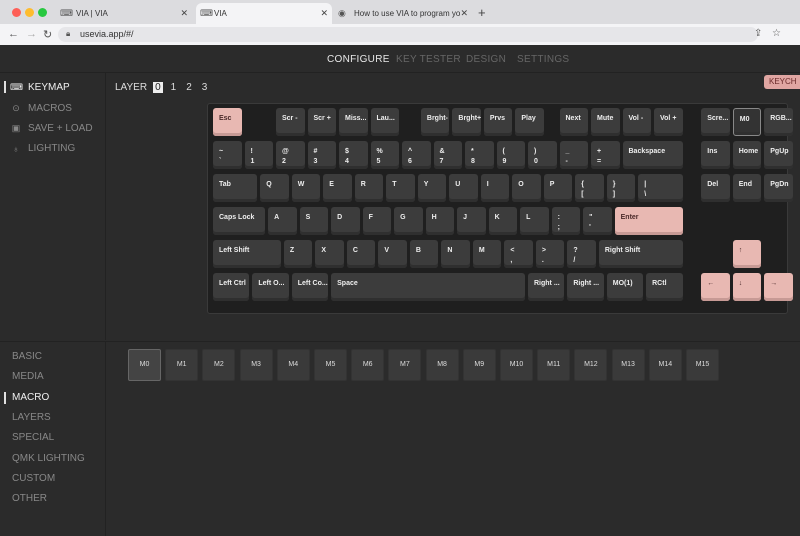  What do you see at coordinates (621, 188) in the screenshot?
I see `key: }]` at bounding box center [621, 188].